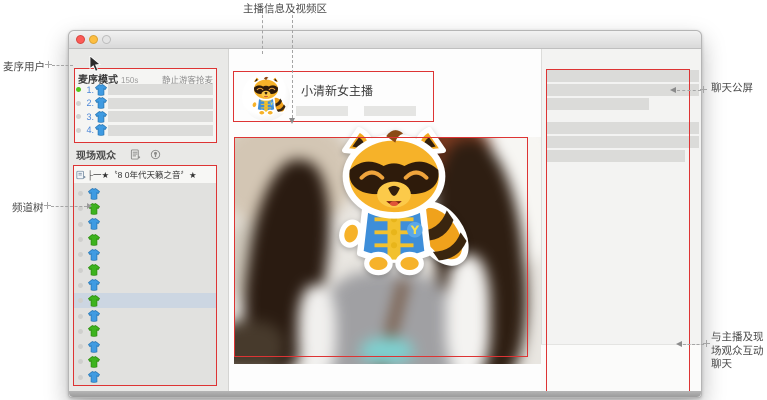  What do you see at coordinates (28, 208) in the screenshot?
I see `annotation-channel-tree: 频道树` at bounding box center [28, 208].